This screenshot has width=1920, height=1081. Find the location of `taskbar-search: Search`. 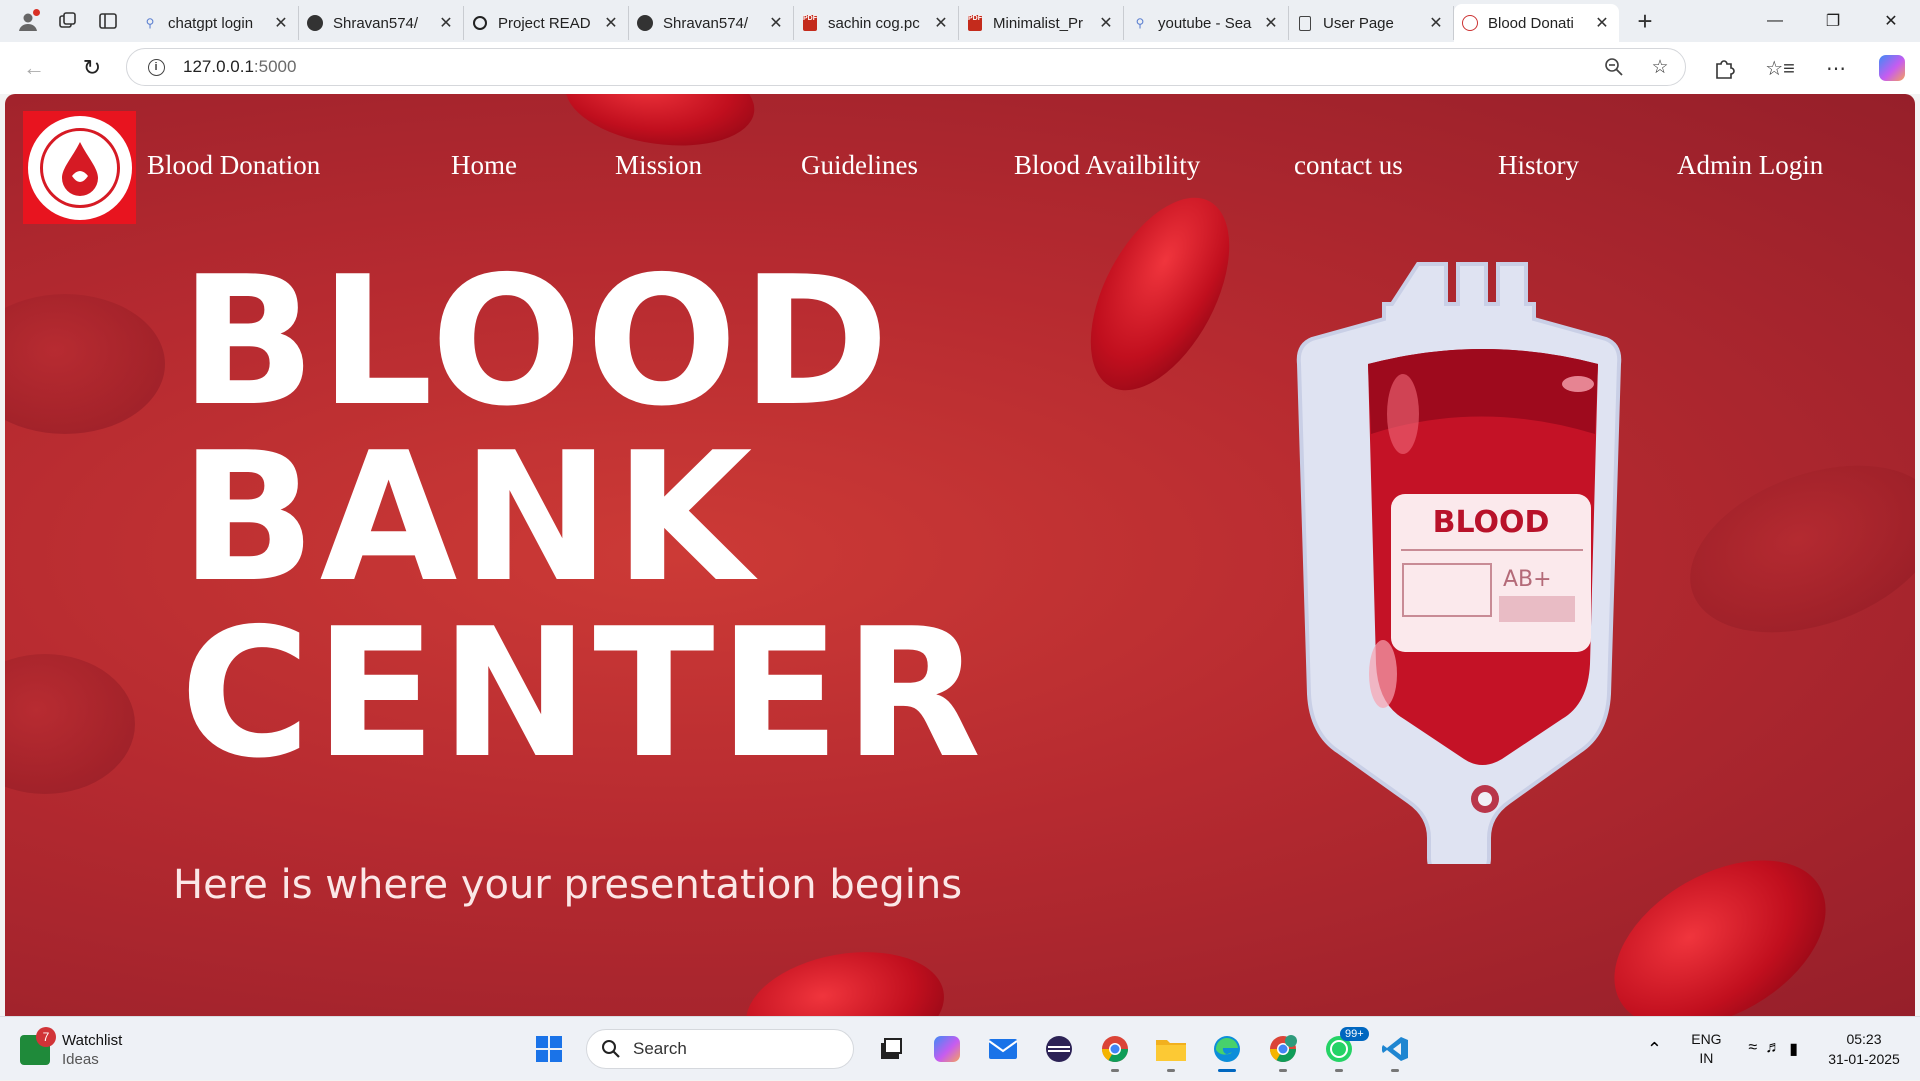

taskbar-search: Search is located at coordinates (720, 1049).